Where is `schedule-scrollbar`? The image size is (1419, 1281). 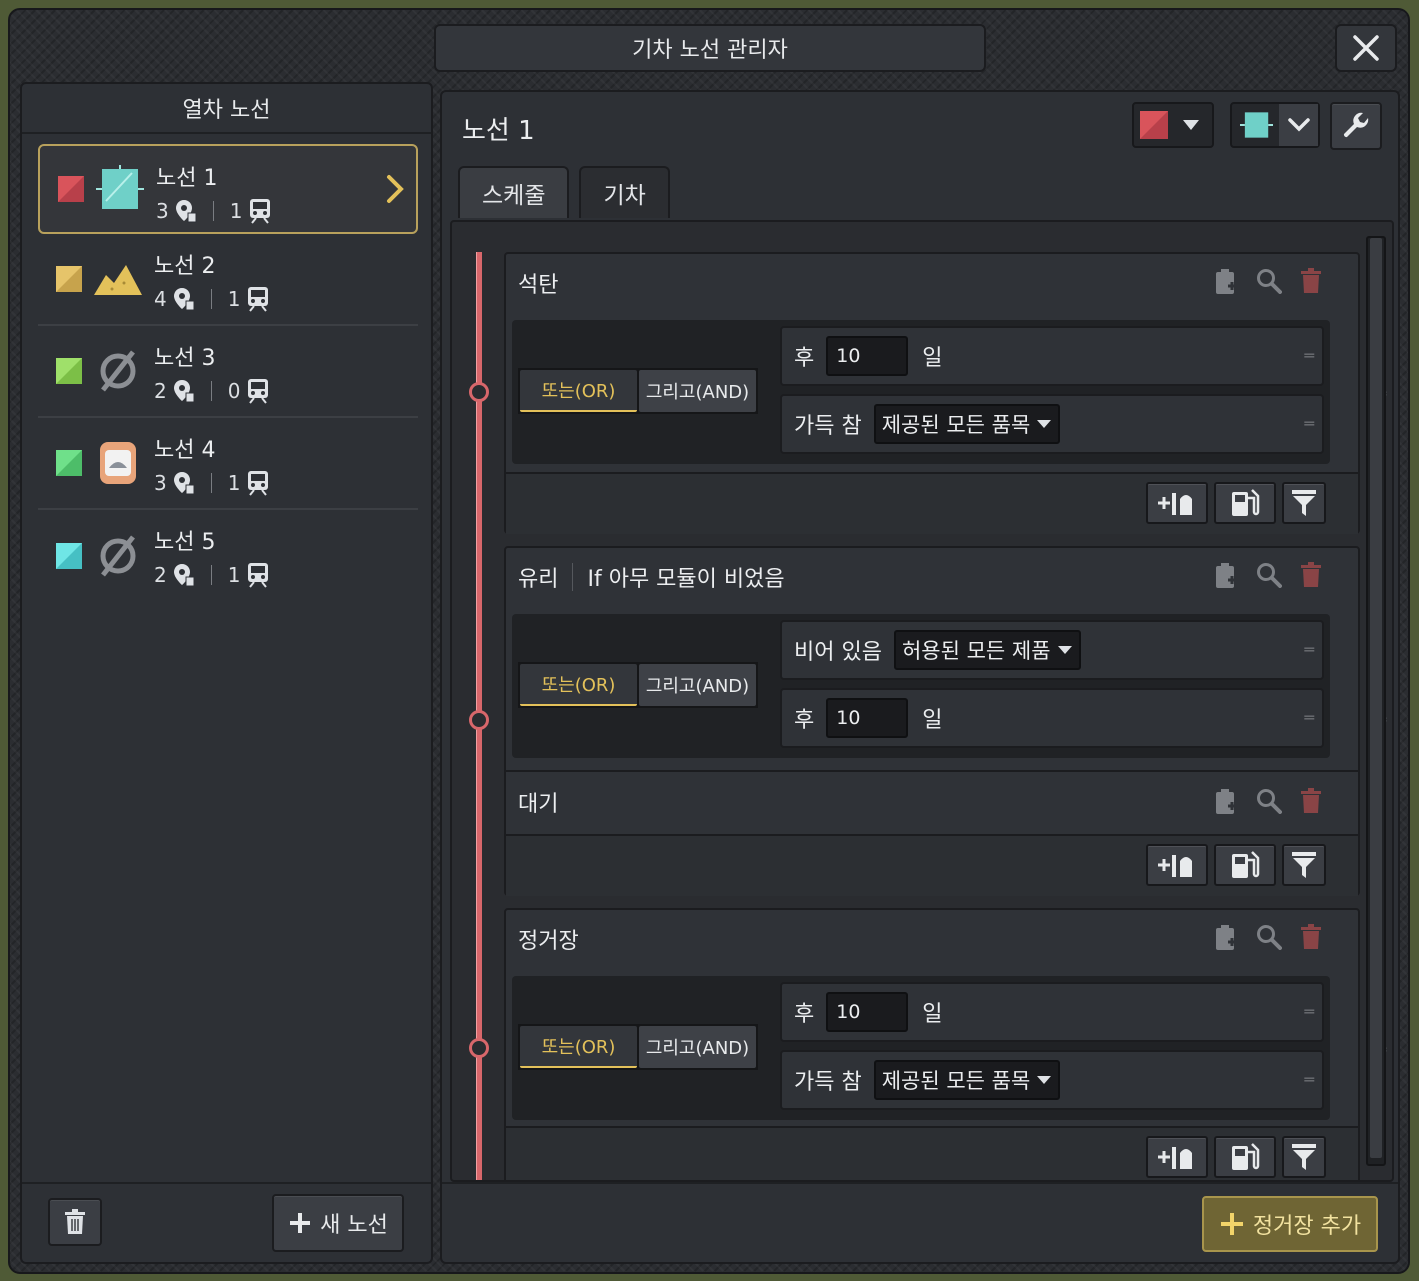
schedule-scrollbar is located at coordinates (1376, 701).